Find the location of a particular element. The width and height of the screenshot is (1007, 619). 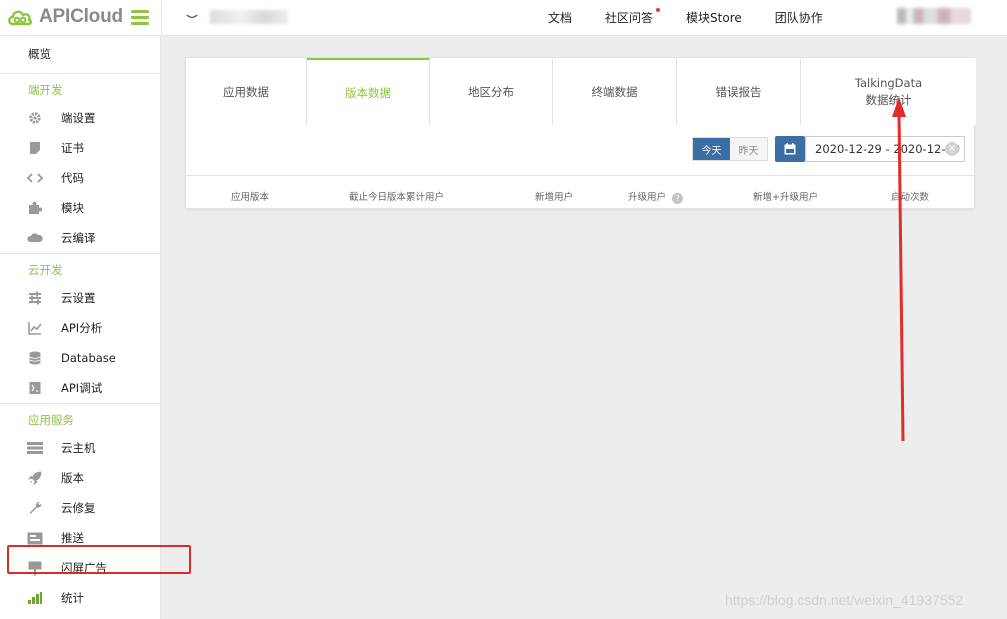

sidebar-section-cloud-dev: 云开发 is located at coordinates (80, 268).